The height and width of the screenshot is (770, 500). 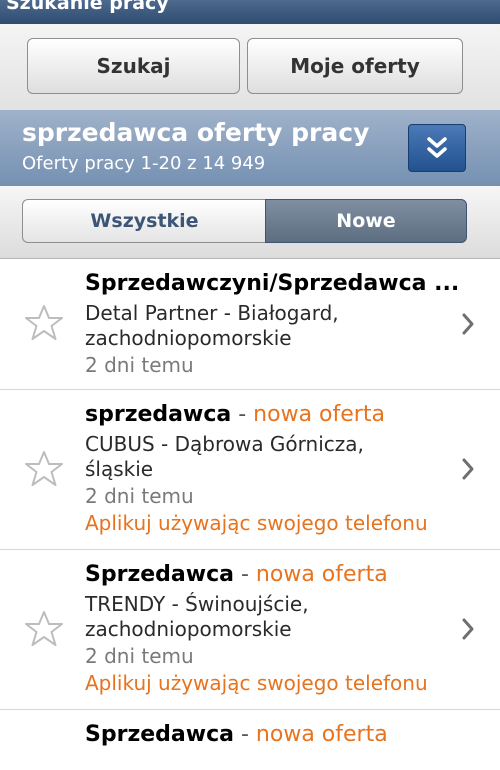 What do you see at coordinates (355, 66) in the screenshot?
I see `my-offers-button: Moje oferty` at bounding box center [355, 66].